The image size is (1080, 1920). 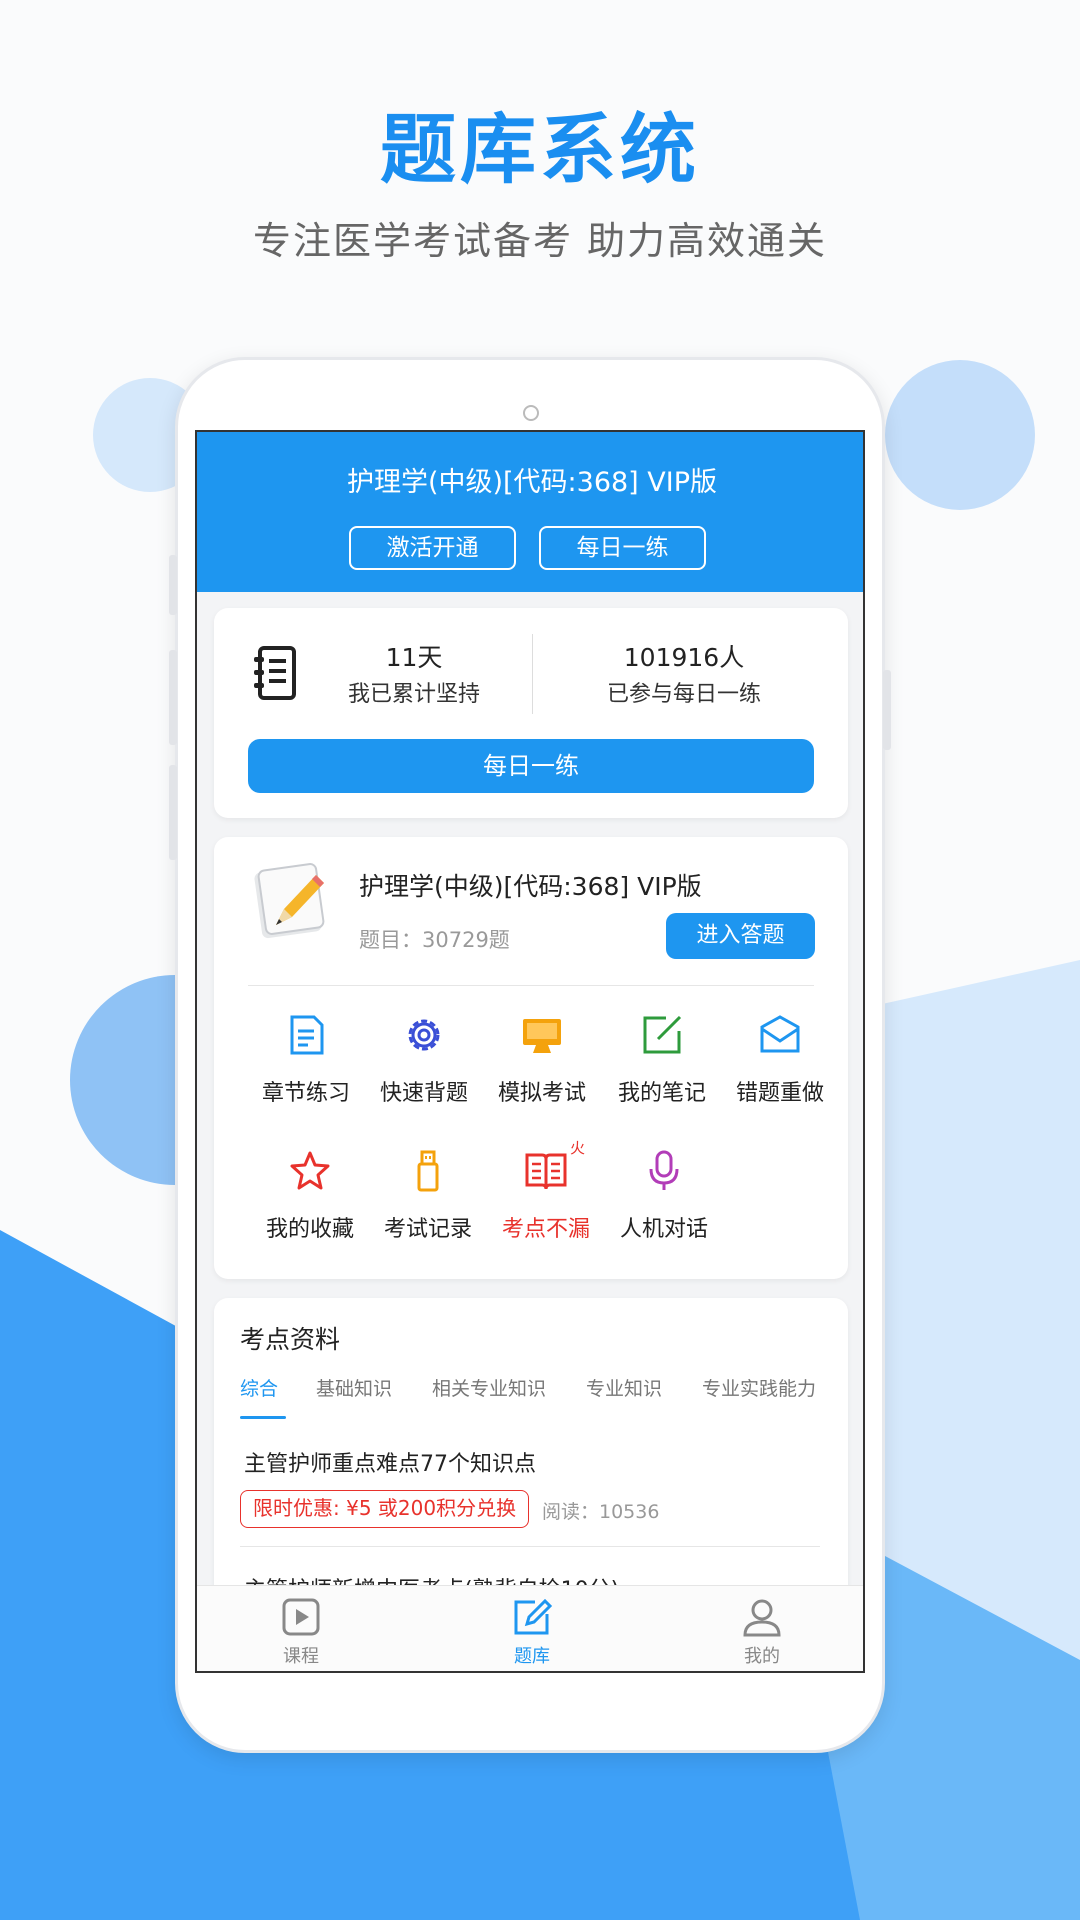 What do you see at coordinates (664, 1196) in the screenshot?
I see `grid-item-dialogue: 人机对话` at bounding box center [664, 1196].